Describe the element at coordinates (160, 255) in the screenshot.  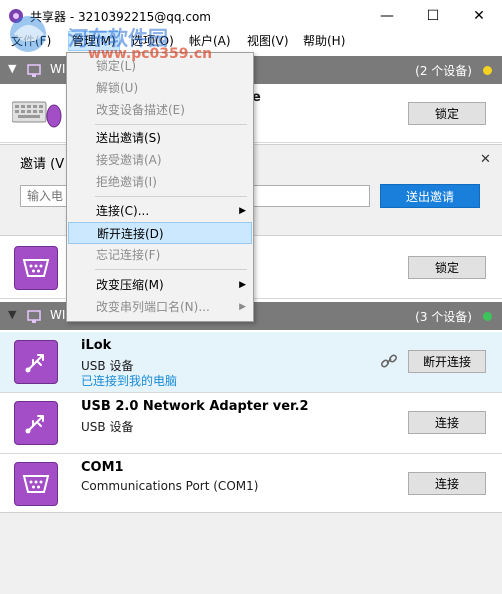
I see `menu-item-forget-connection: 忘记连接(F)` at that location.